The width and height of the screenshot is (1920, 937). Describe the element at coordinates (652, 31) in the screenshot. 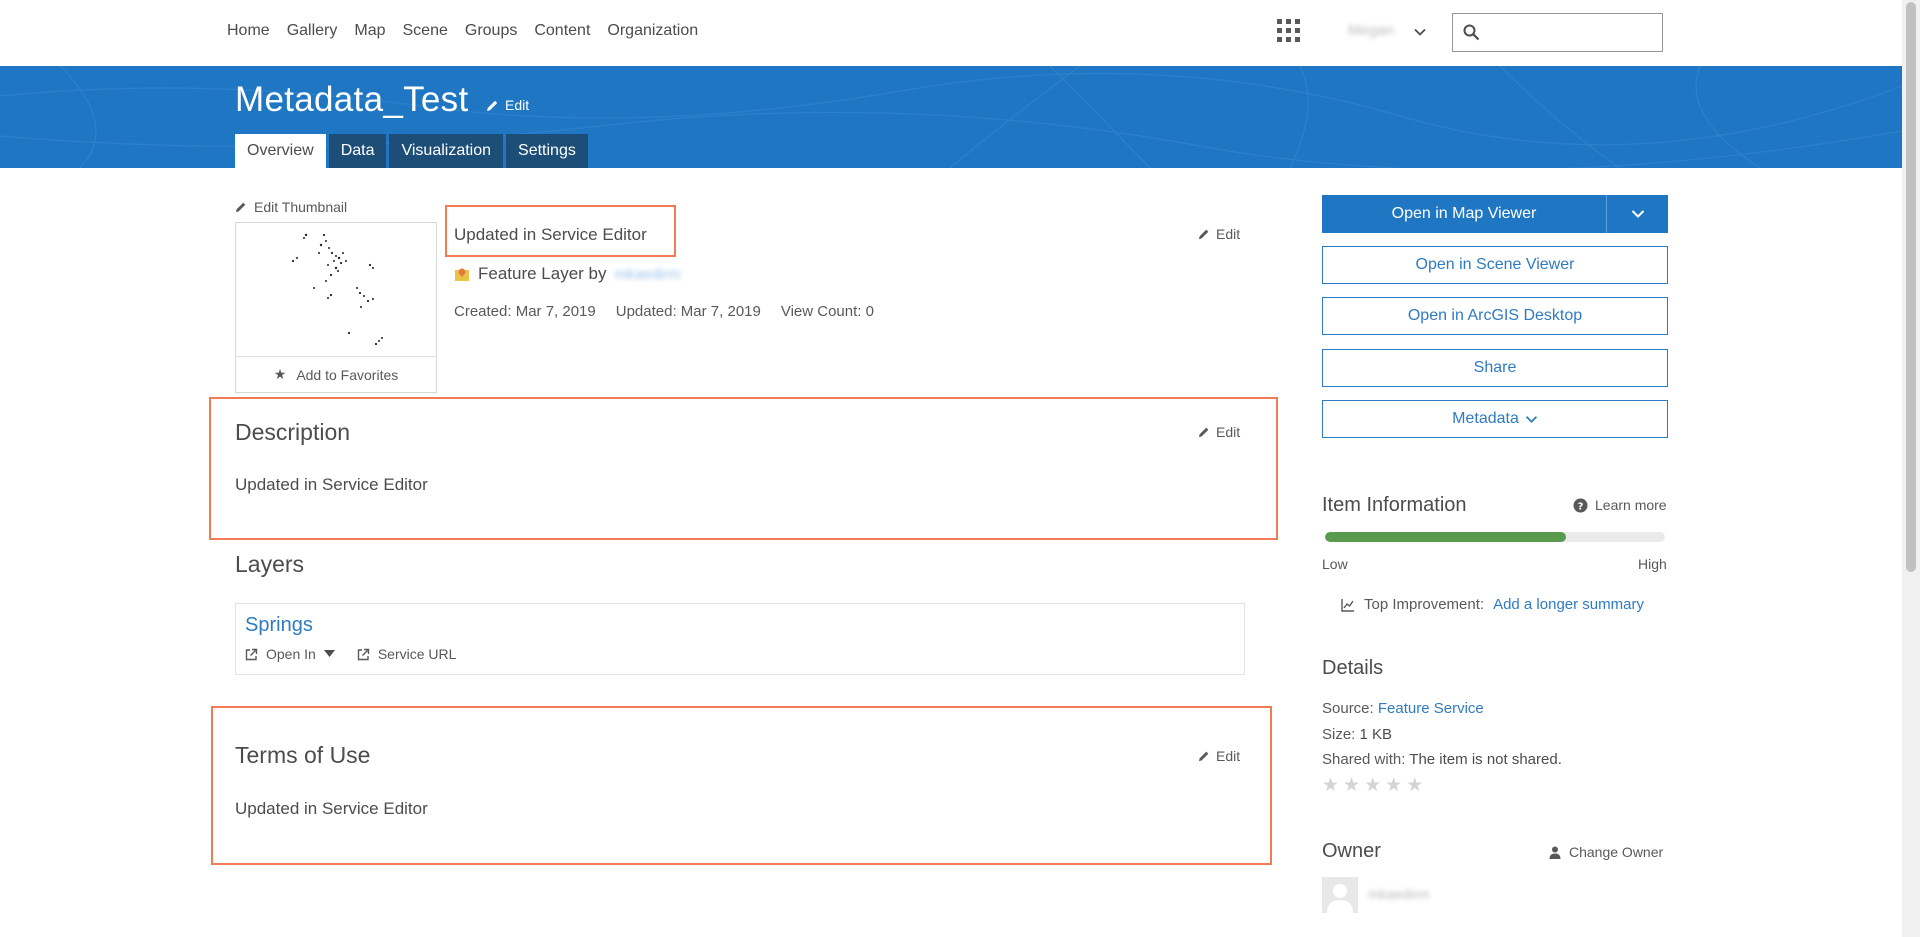

I see `nav-organization: Organization` at that location.